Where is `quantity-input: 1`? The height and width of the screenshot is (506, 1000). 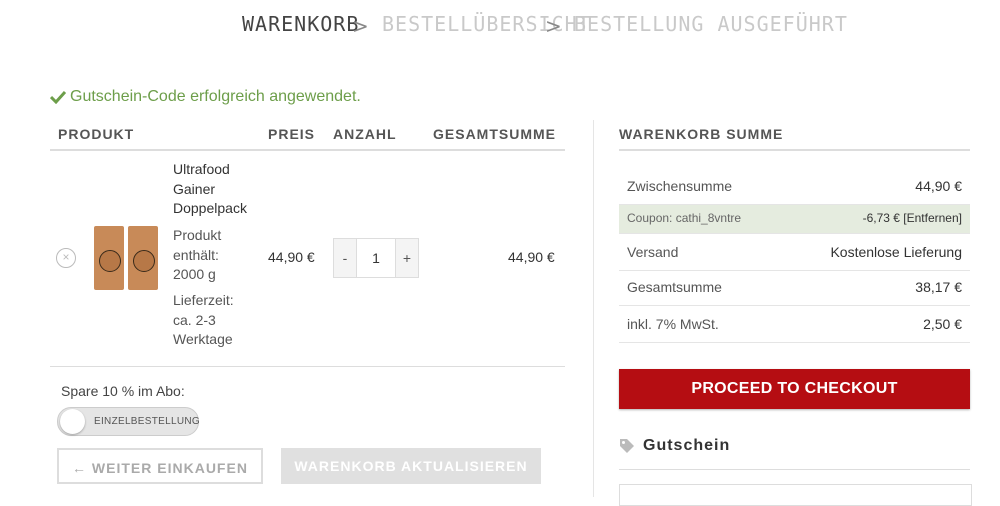
quantity-input: 1 is located at coordinates (376, 258).